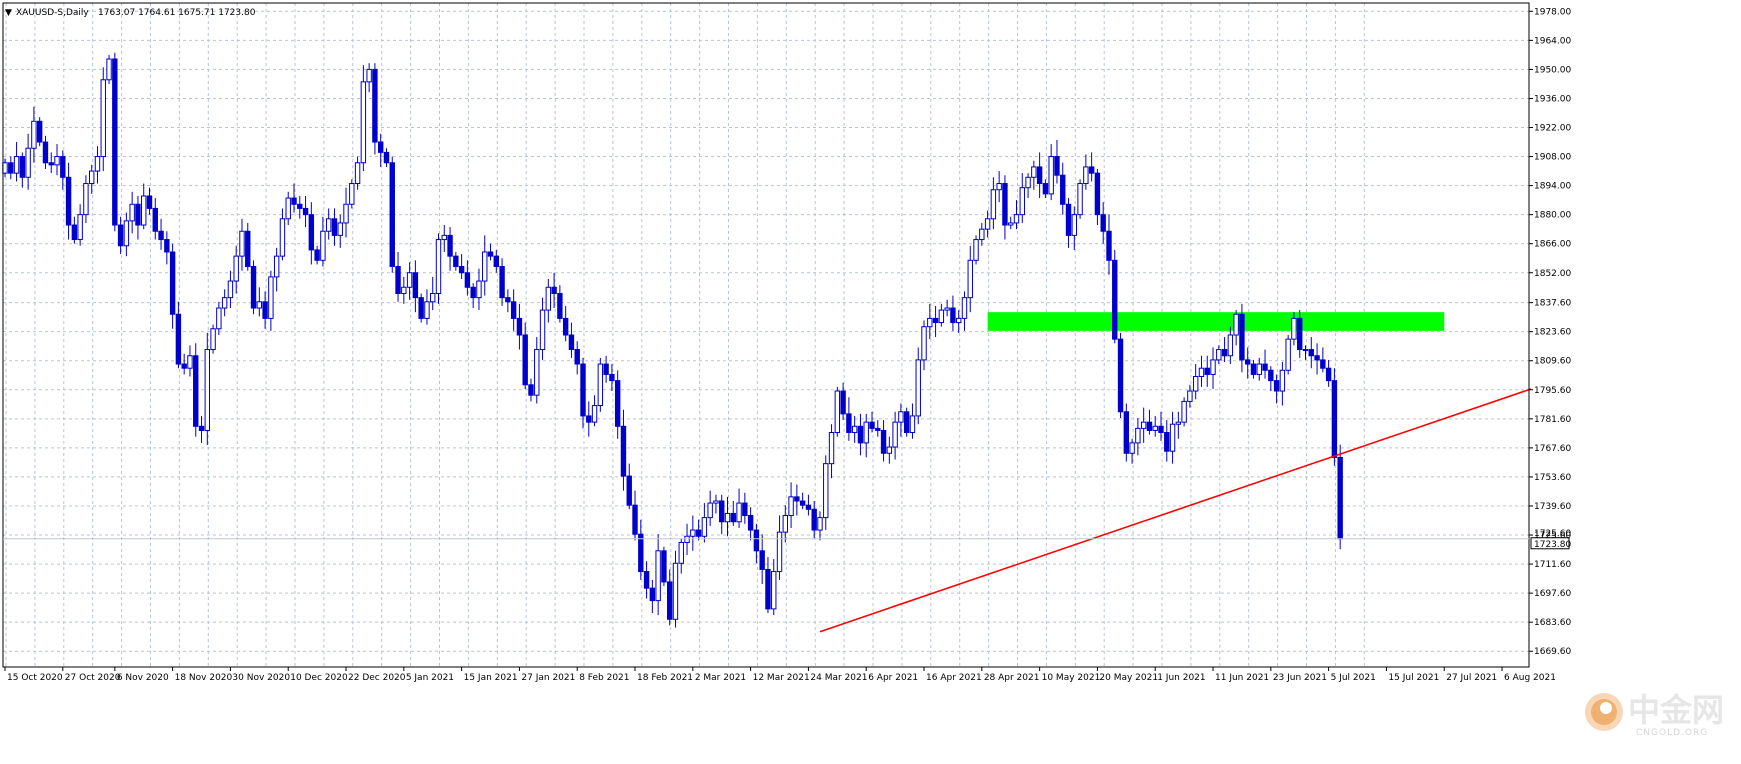 The image size is (1741, 764). Describe the element at coordinates (1552, 41) in the screenshot. I see `y-tick-label: 1964.00` at that location.